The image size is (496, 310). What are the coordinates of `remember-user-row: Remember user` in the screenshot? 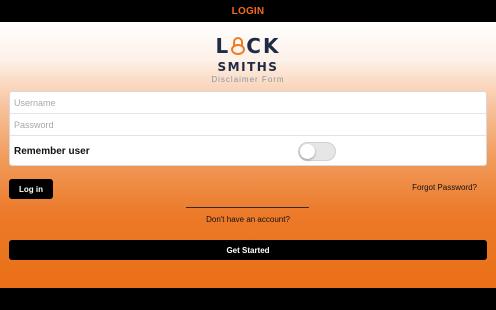 It's located at (248, 151).